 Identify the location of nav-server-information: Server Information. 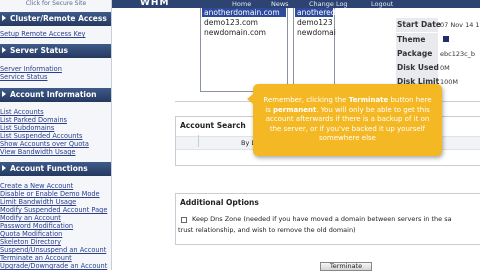
(31, 69).